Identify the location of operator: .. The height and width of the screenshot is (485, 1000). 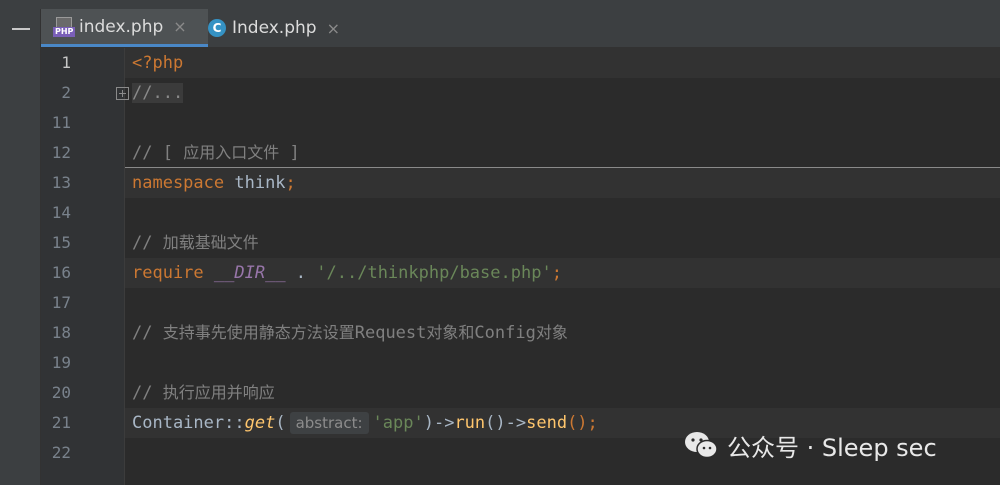
(301, 273).